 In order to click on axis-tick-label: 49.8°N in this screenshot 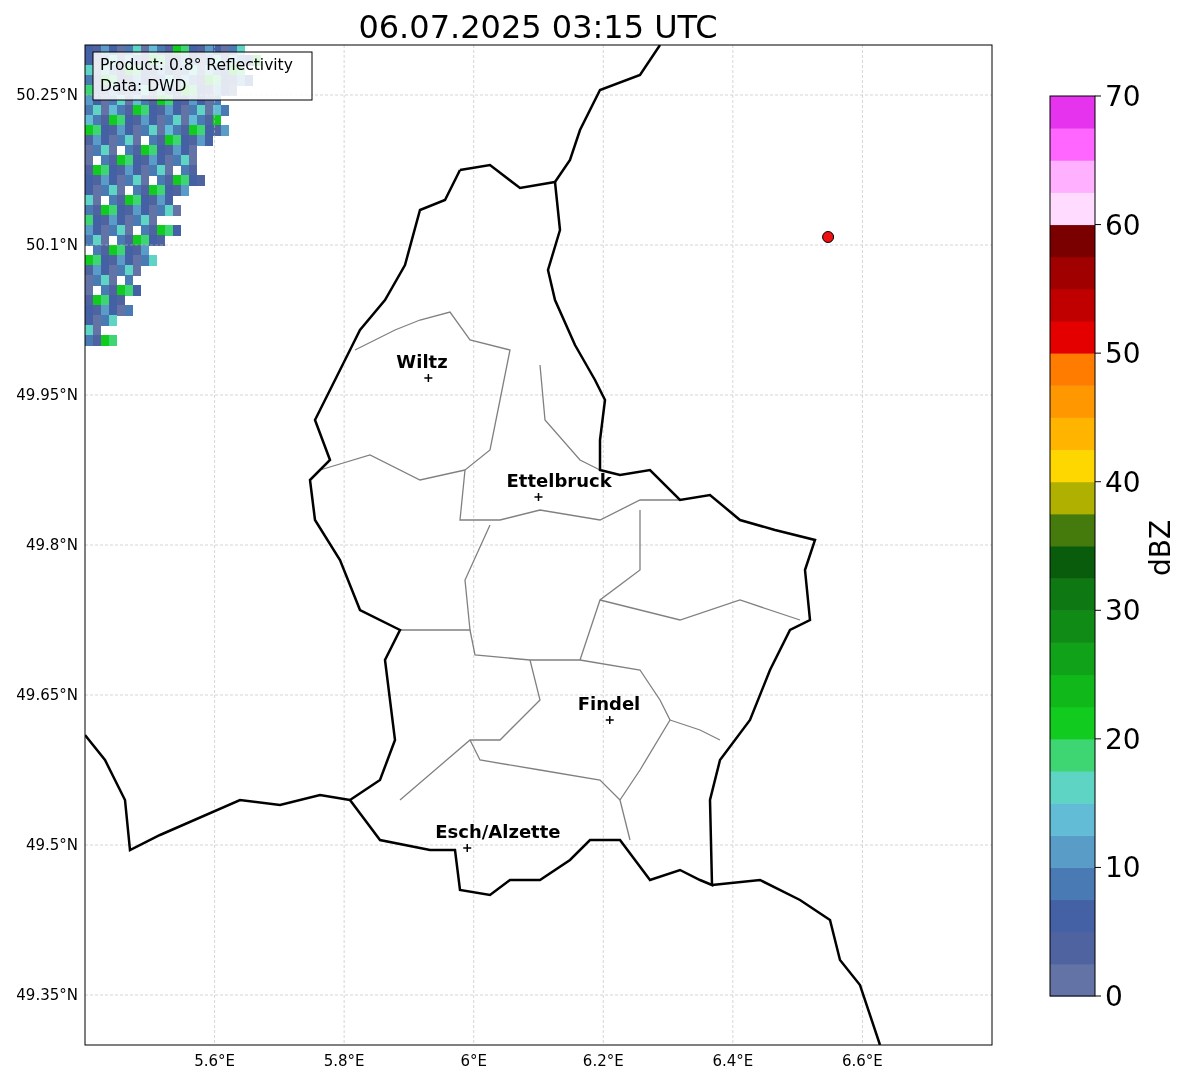, I will do `click(51, 545)`.